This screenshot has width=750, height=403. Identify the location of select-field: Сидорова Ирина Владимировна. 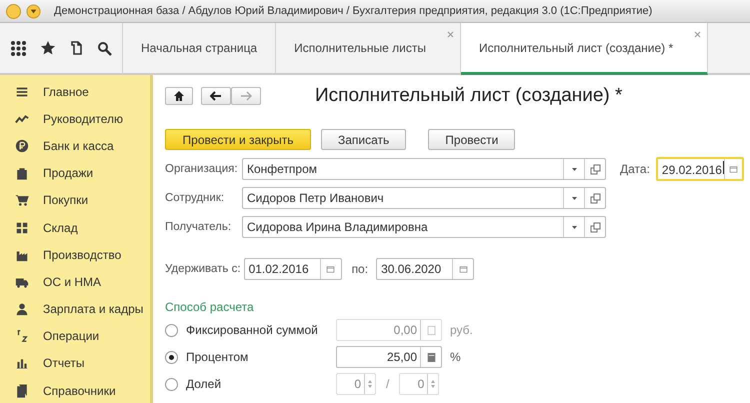
(424, 227).